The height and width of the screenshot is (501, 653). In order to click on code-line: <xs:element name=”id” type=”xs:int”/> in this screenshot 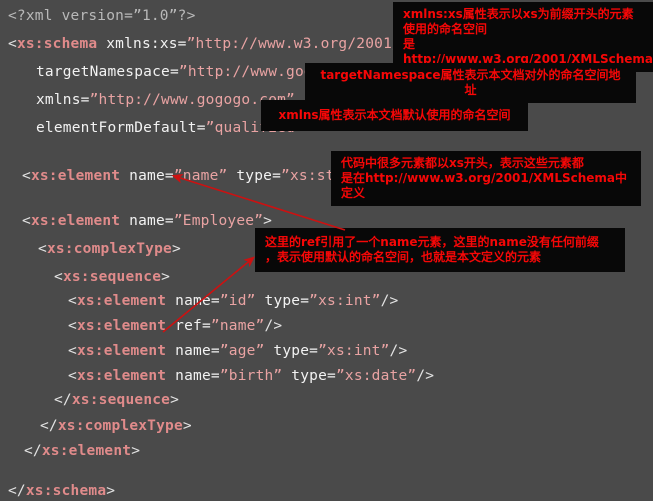, I will do `click(199, 301)`.